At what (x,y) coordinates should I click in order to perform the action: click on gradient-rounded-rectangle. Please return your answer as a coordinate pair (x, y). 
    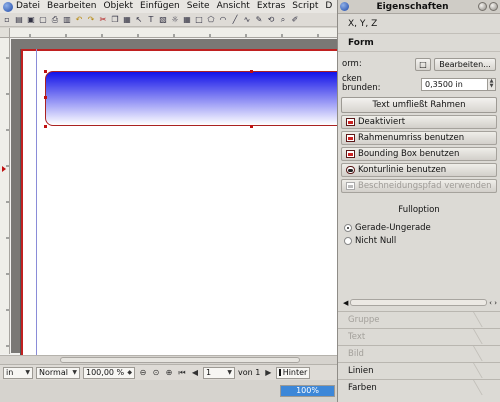
    Looking at the image, I should click on (205, 98).